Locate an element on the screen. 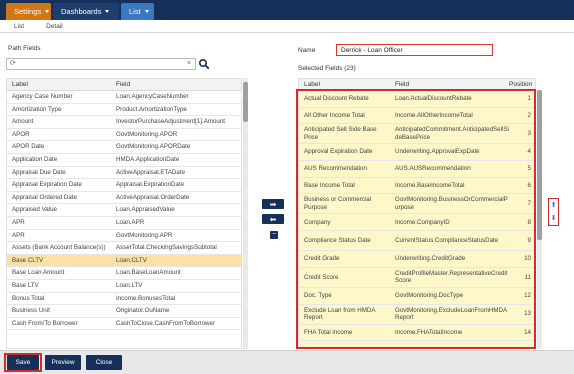 The width and height of the screenshot is (574, 374). row-label: AUS Recommendation is located at coordinates (335, 169).